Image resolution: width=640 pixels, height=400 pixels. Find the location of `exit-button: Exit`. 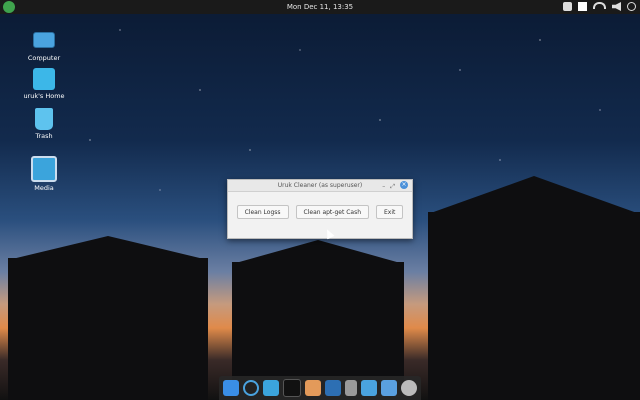

exit-button: Exit is located at coordinates (390, 212).